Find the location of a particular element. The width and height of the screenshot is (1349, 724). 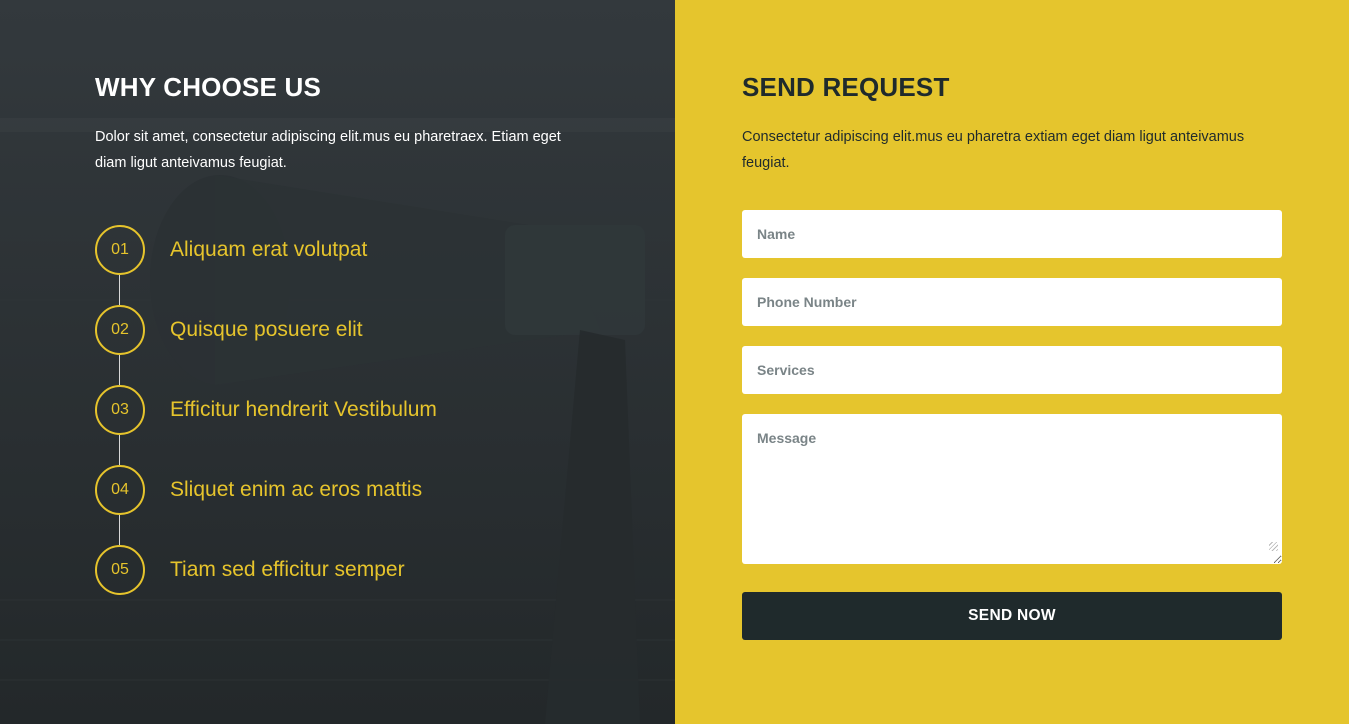

list-item: 03 Efficitur hendrerit Vestibulum is located at coordinates (266, 410).